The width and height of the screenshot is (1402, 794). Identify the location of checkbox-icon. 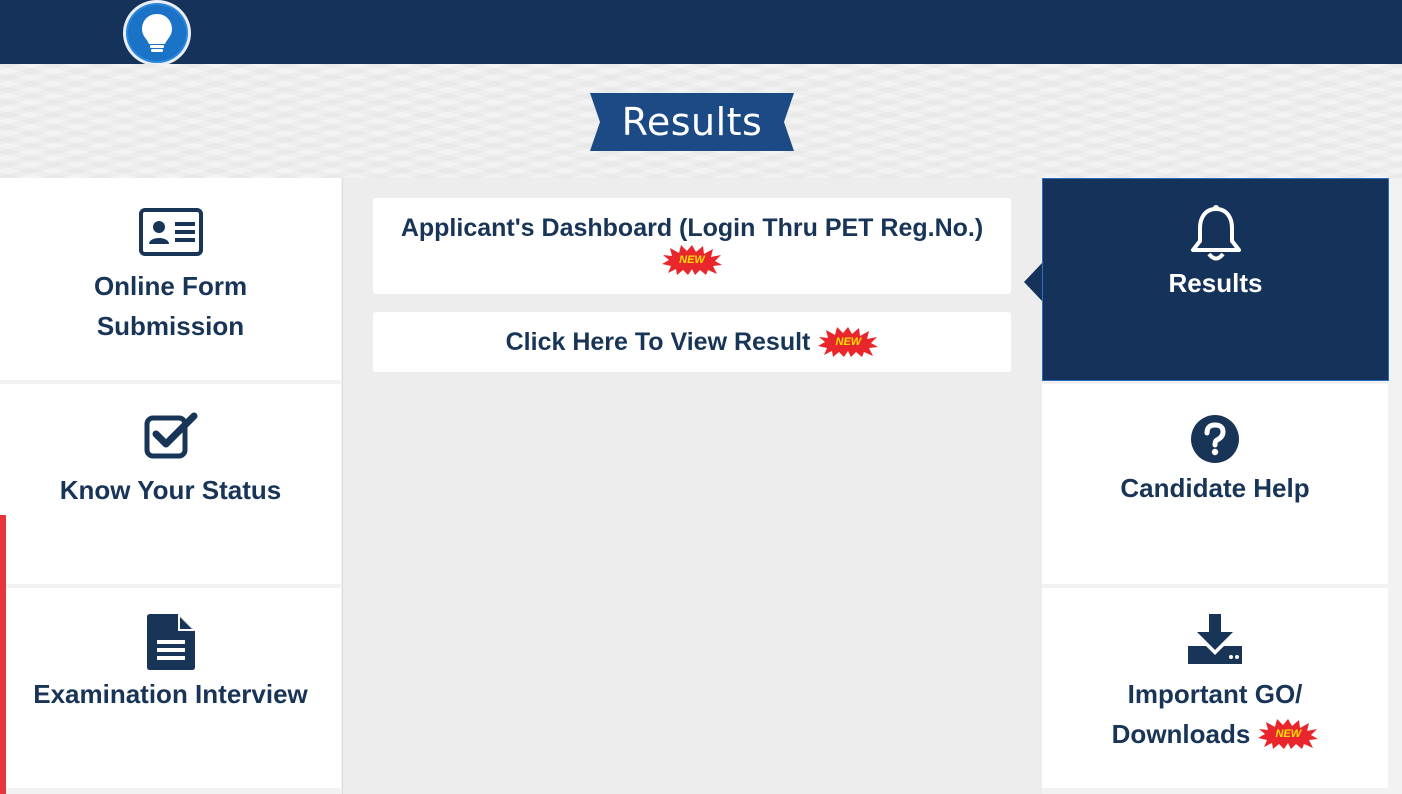
(170, 435).